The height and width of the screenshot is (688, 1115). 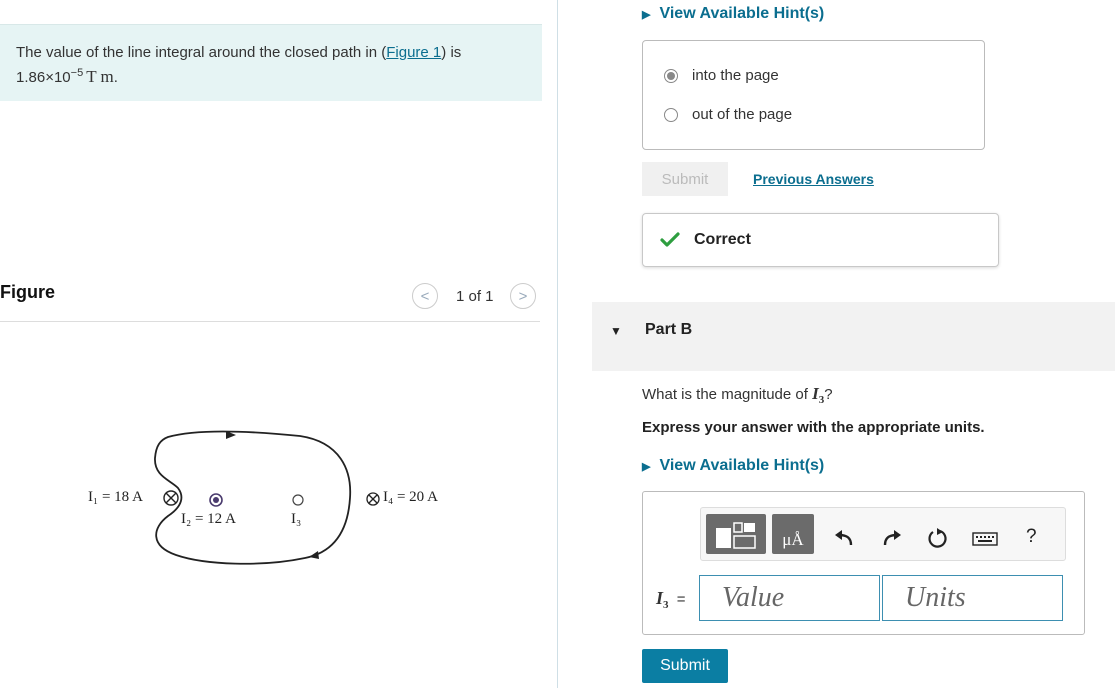 I want to click on part-b-hints-toggle: ▶ View Available Hint(s), so click(x=733, y=466).